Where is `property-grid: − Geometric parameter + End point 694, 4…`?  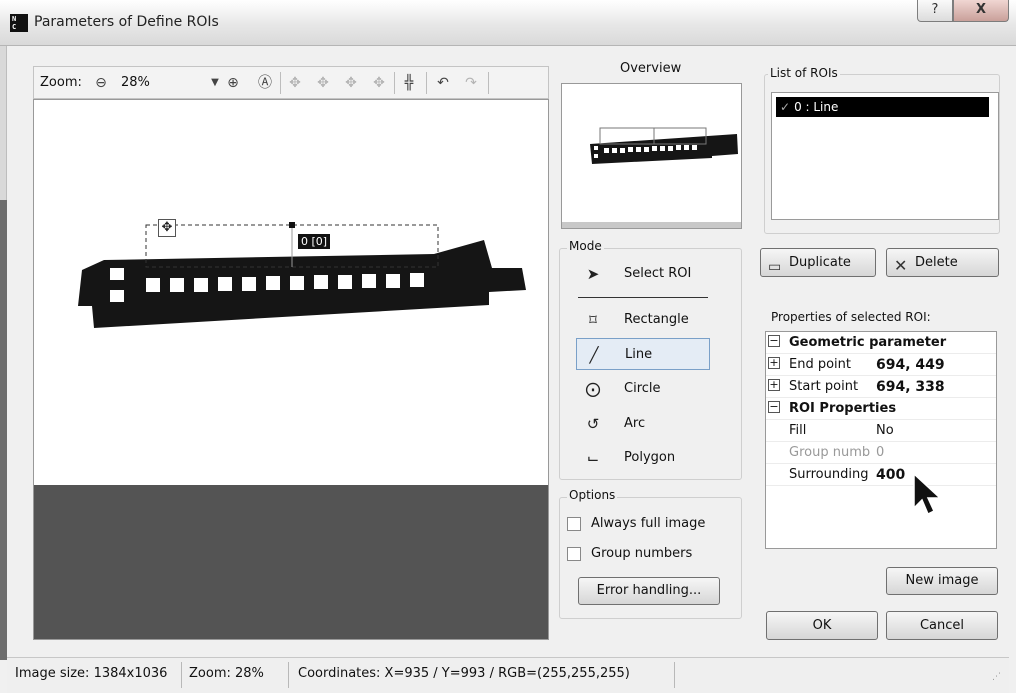 property-grid: − Geometric parameter + End point 694, 4… is located at coordinates (881, 440).